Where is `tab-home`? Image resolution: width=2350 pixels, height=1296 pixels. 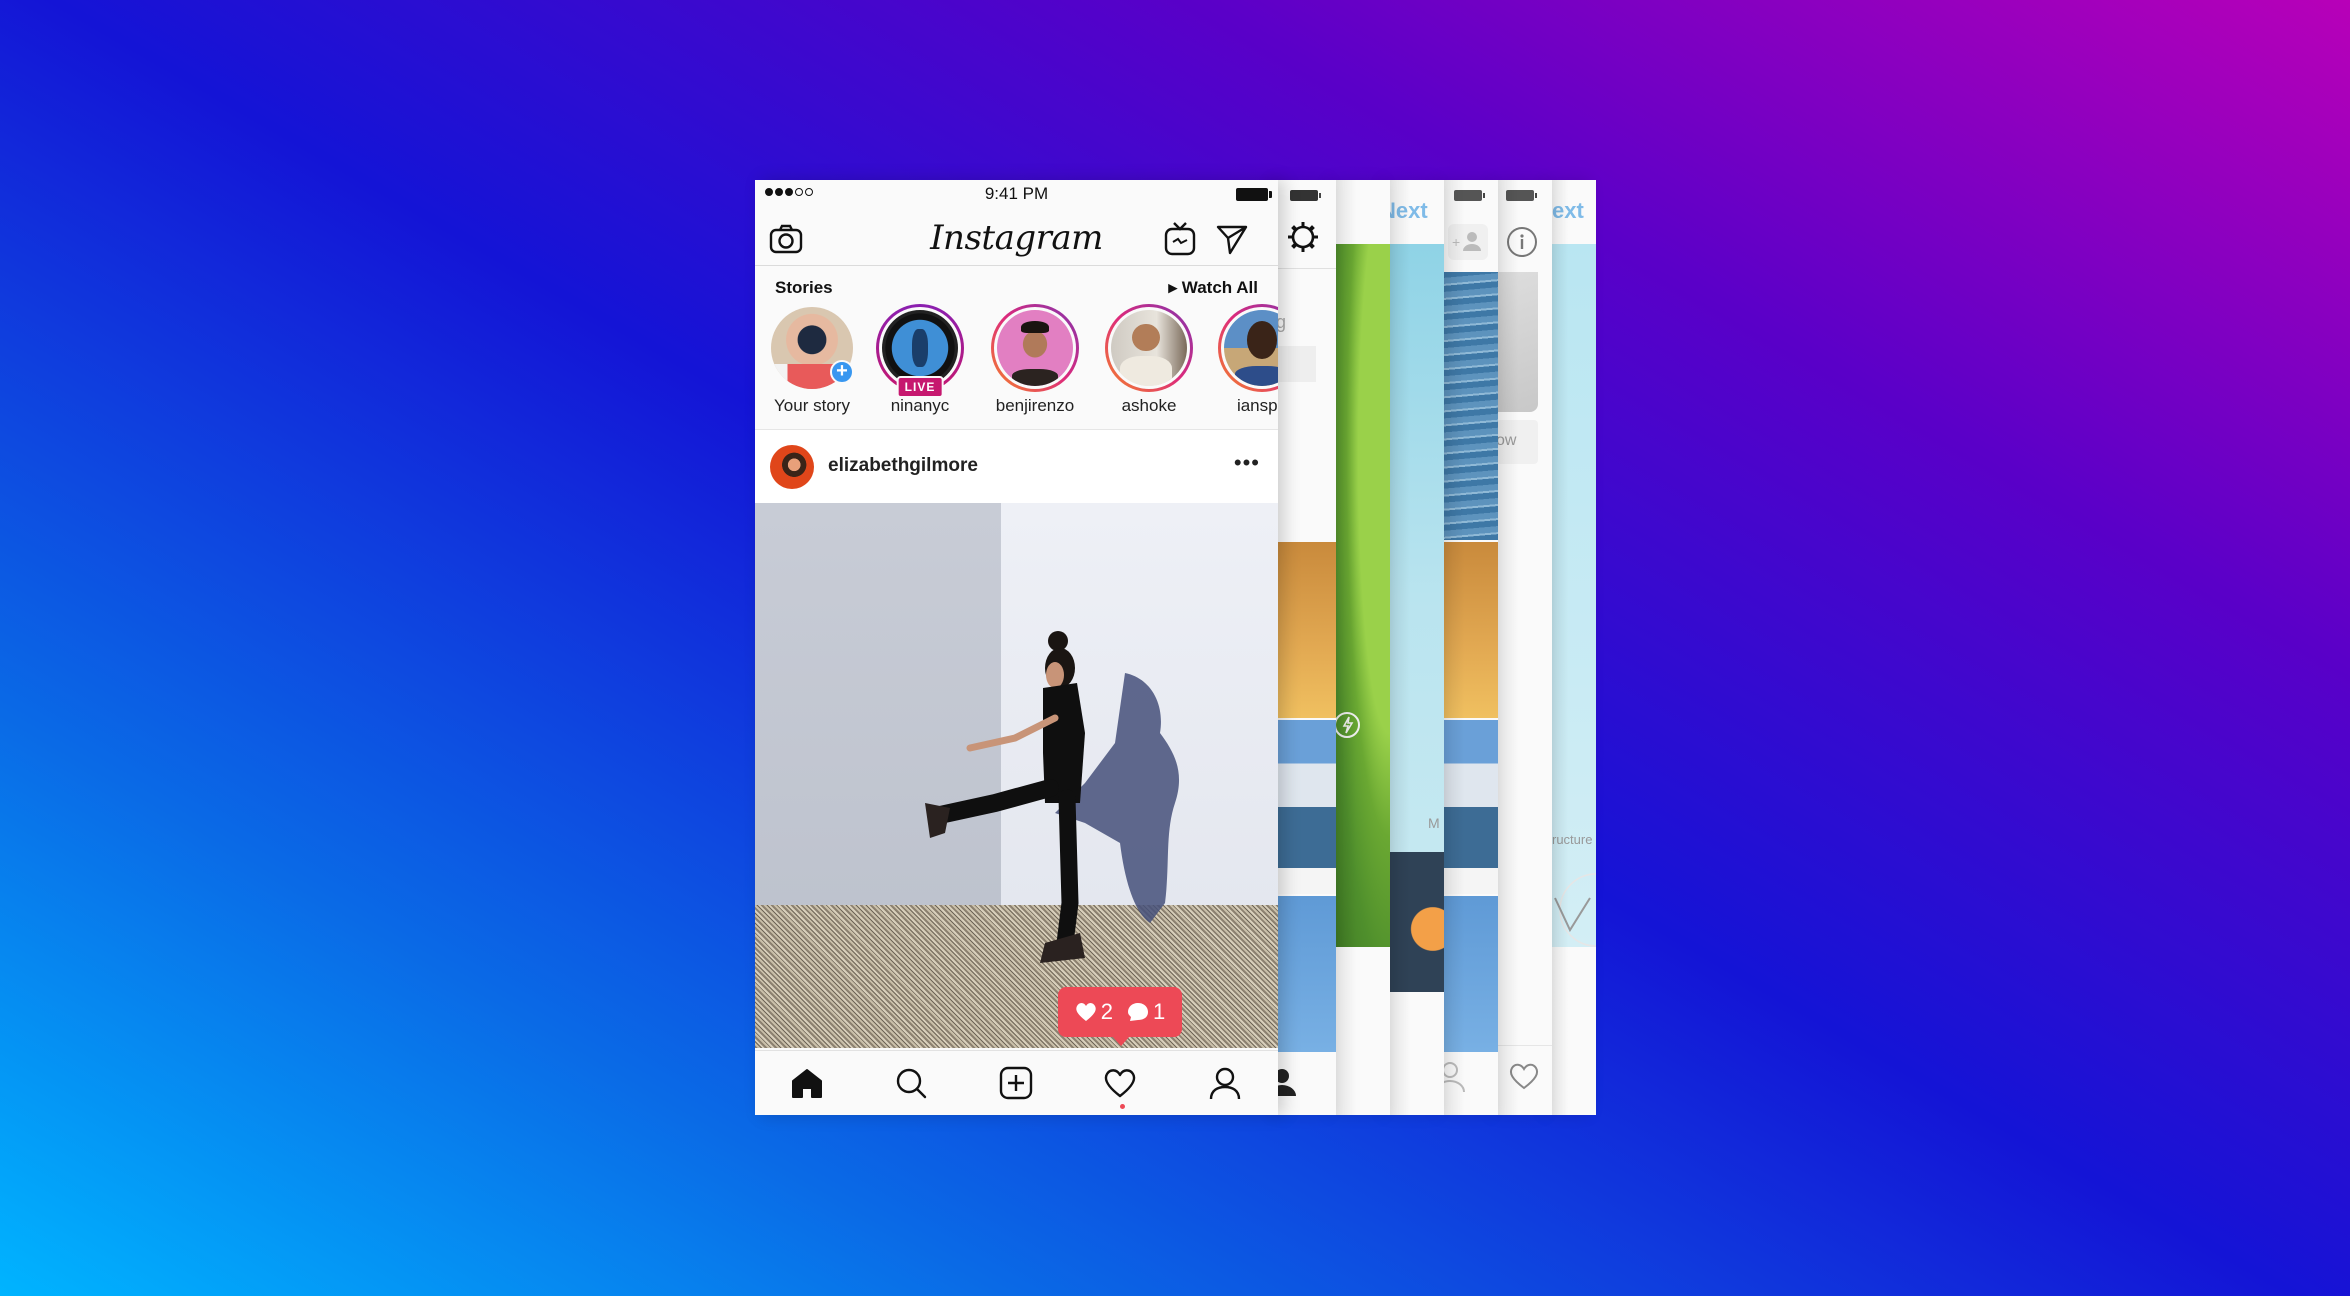
tab-home is located at coordinates (807, 1083).